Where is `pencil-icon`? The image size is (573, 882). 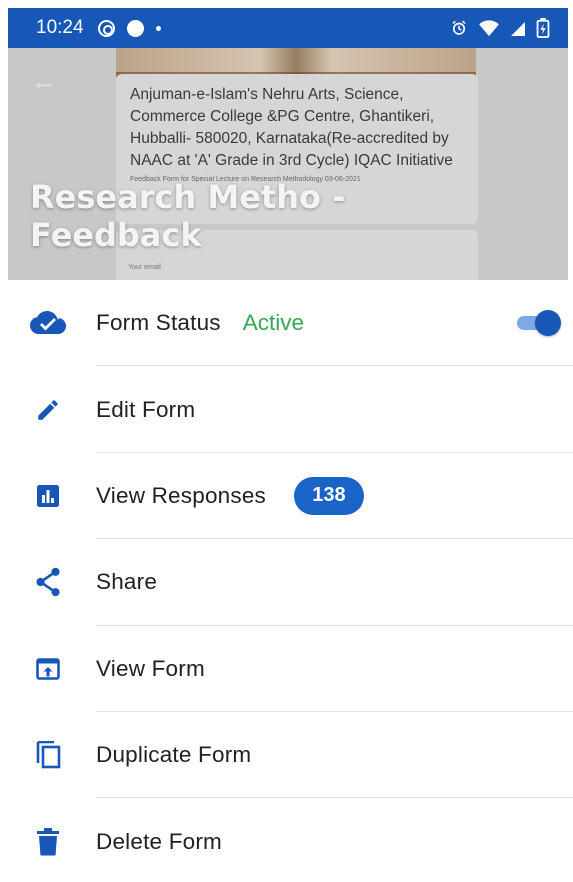
pencil-icon is located at coordinates (48, 410).